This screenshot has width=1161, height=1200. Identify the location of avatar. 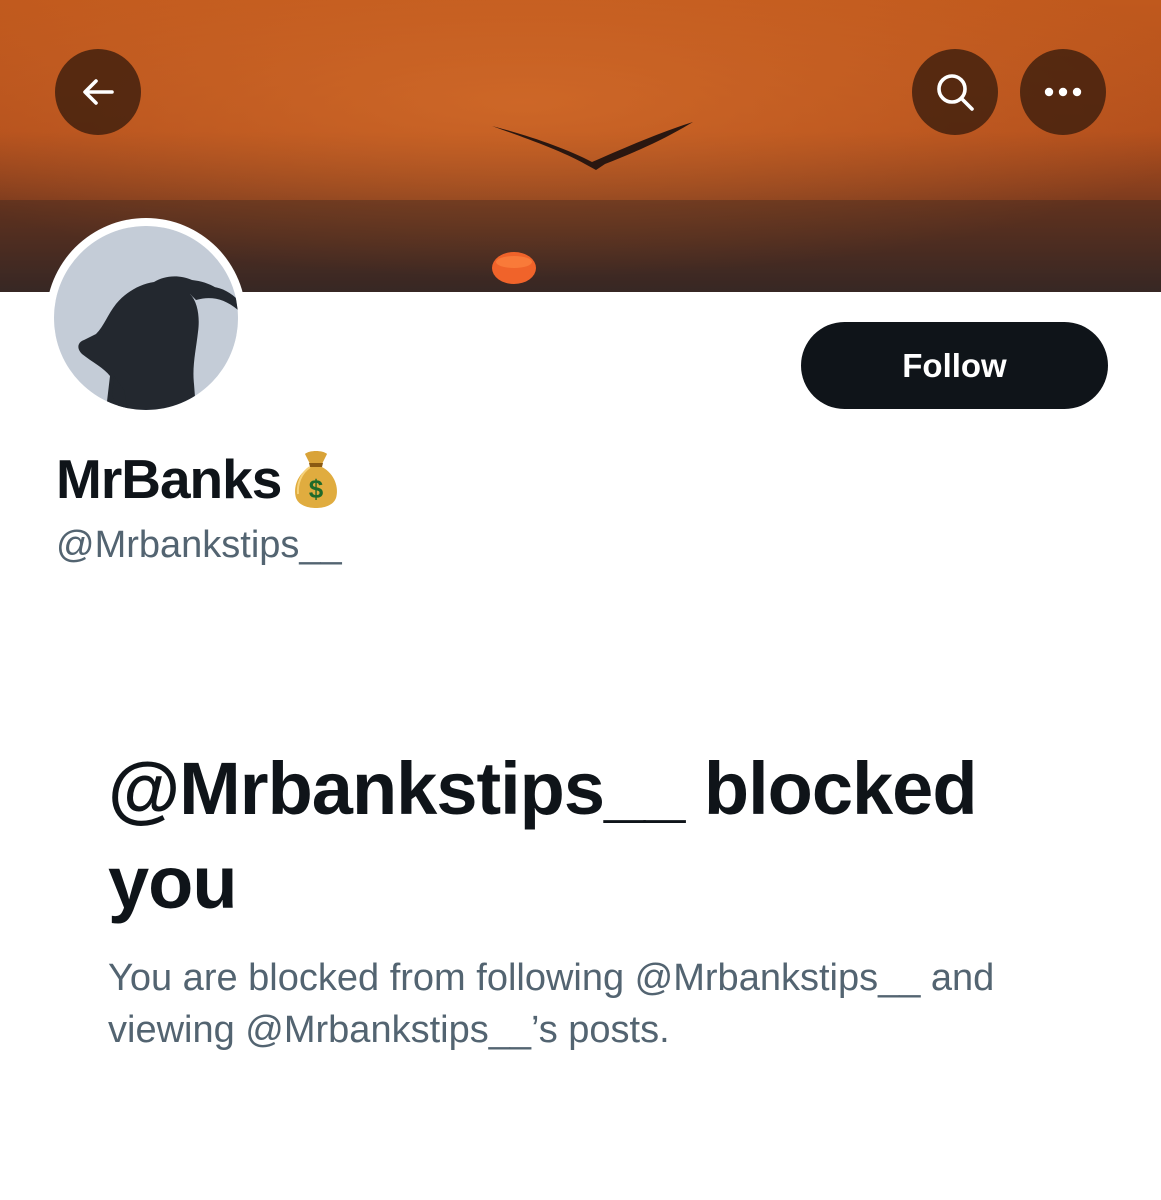
(146, 318).